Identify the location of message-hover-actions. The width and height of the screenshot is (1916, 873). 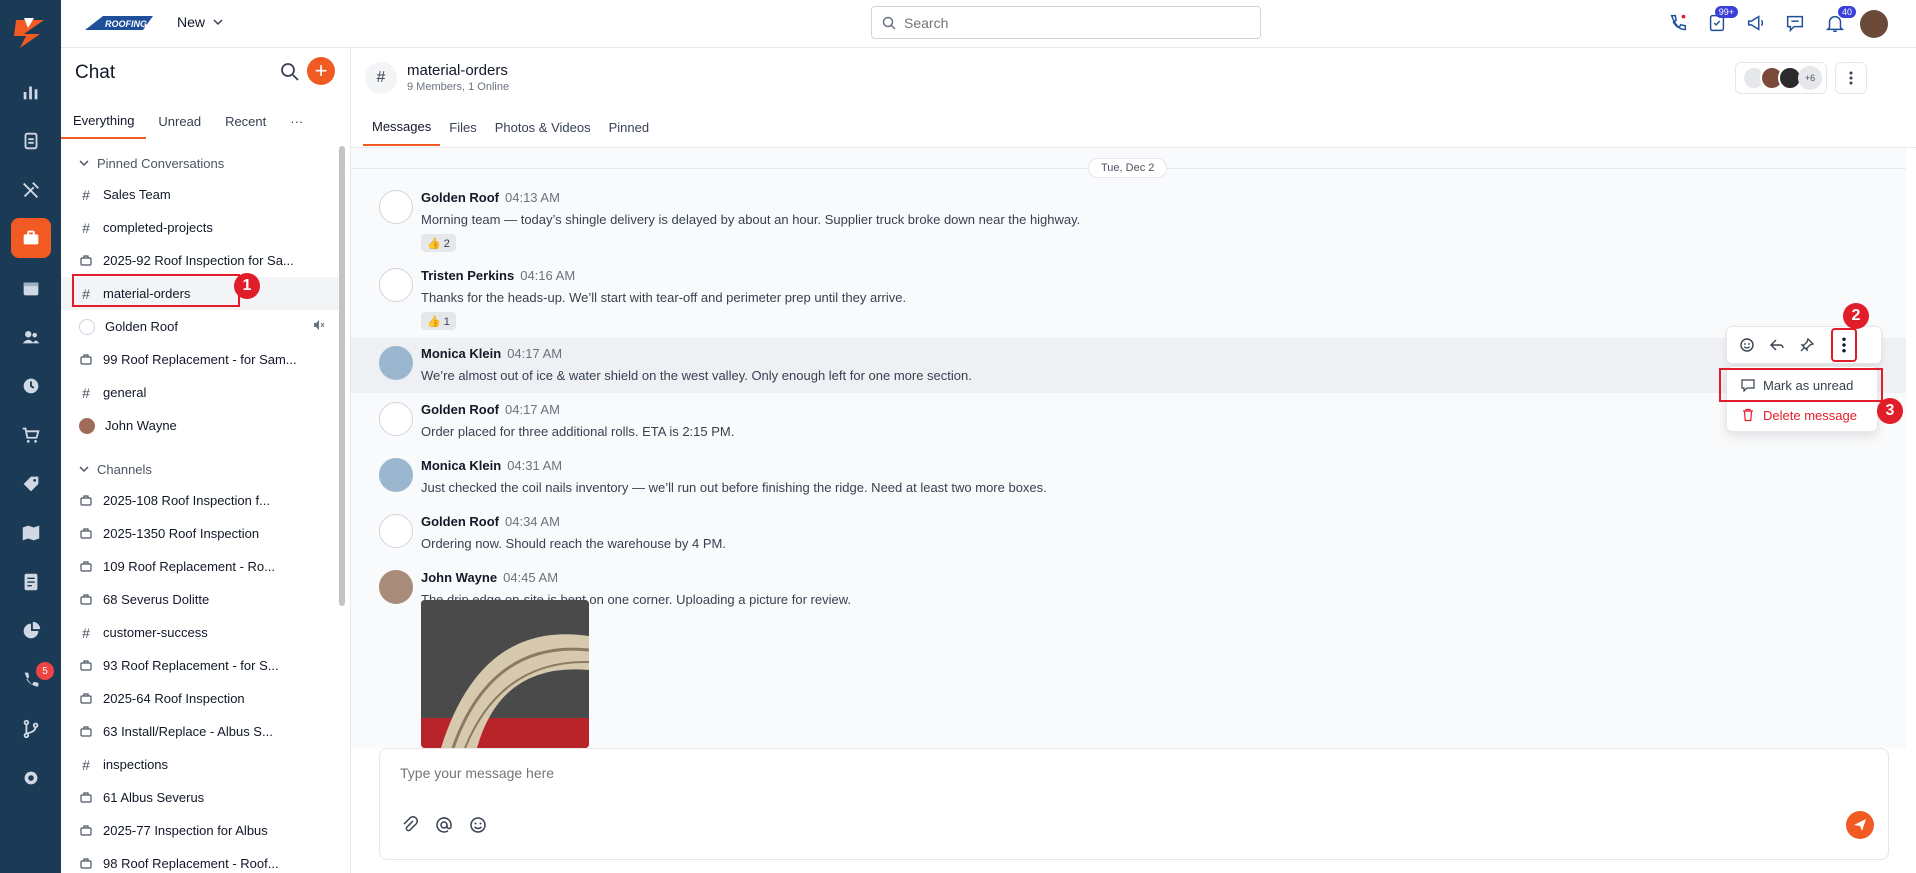
(1804, 345).